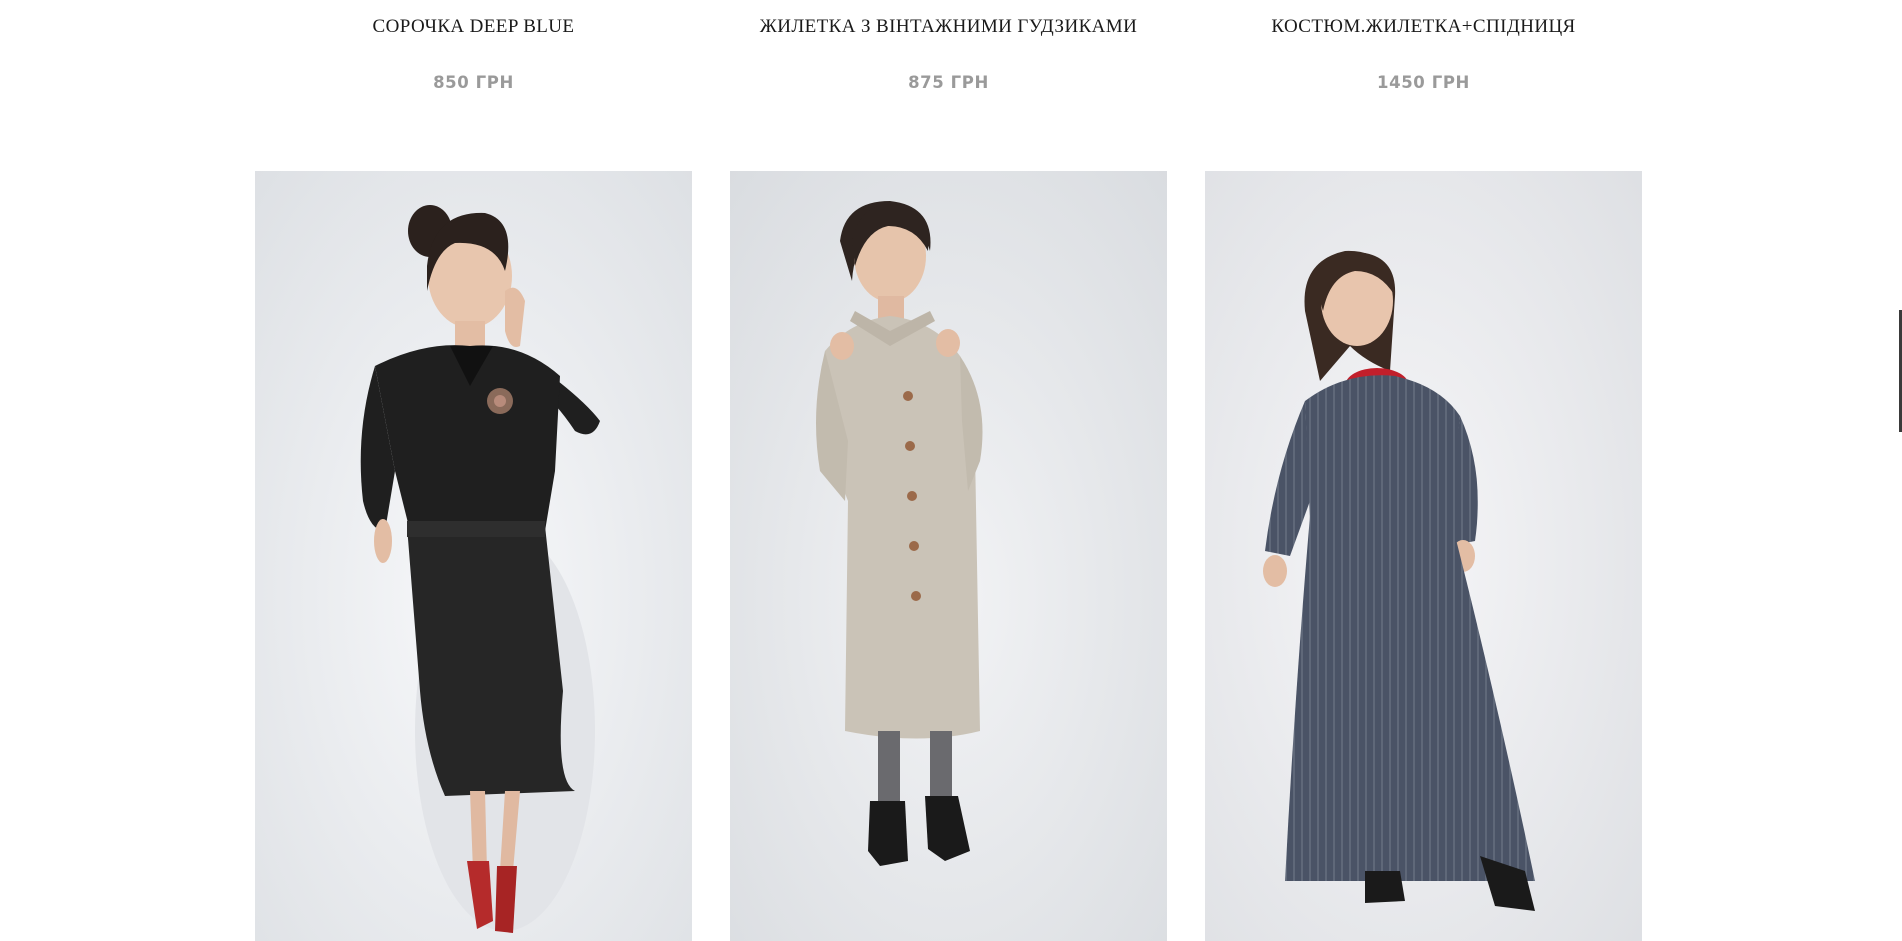 The width and height of the screenshot is (1902, 941). Describe the element at coordinates (473, 27) in the screenshot. I see `product-title-1: СОРОЧКА DEEP BLUE` at that location.